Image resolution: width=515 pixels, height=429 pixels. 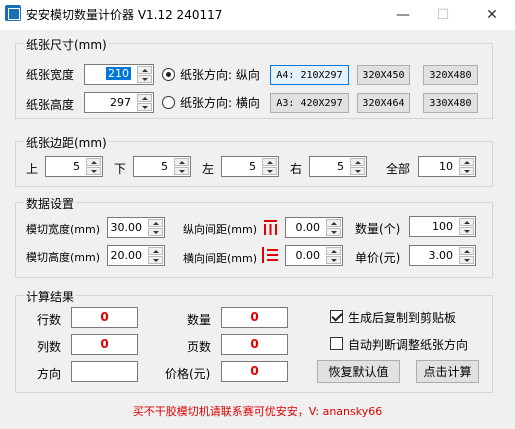 I want to click on paper-width-input: 210, so click(x=119, y=74).